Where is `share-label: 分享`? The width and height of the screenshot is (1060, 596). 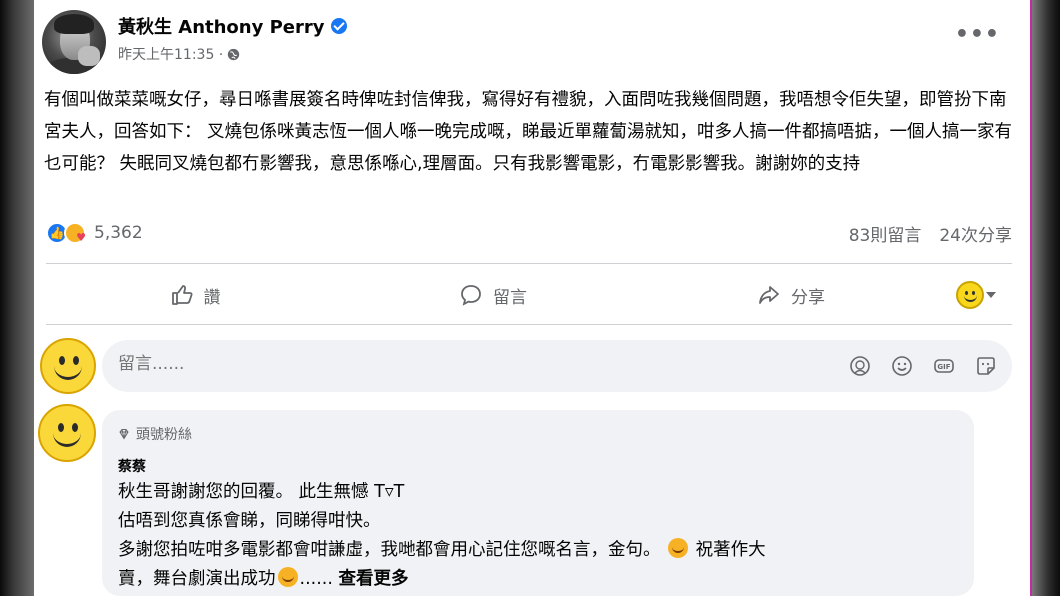
share-label: 分享 is located at coordinates (808, 297).